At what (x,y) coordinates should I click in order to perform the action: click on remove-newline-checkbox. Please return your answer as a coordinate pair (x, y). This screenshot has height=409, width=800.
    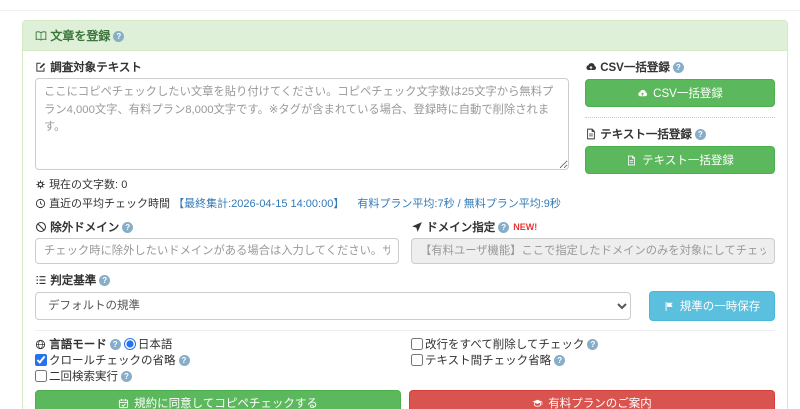
    Looking at the image, I should click on (417, 344).